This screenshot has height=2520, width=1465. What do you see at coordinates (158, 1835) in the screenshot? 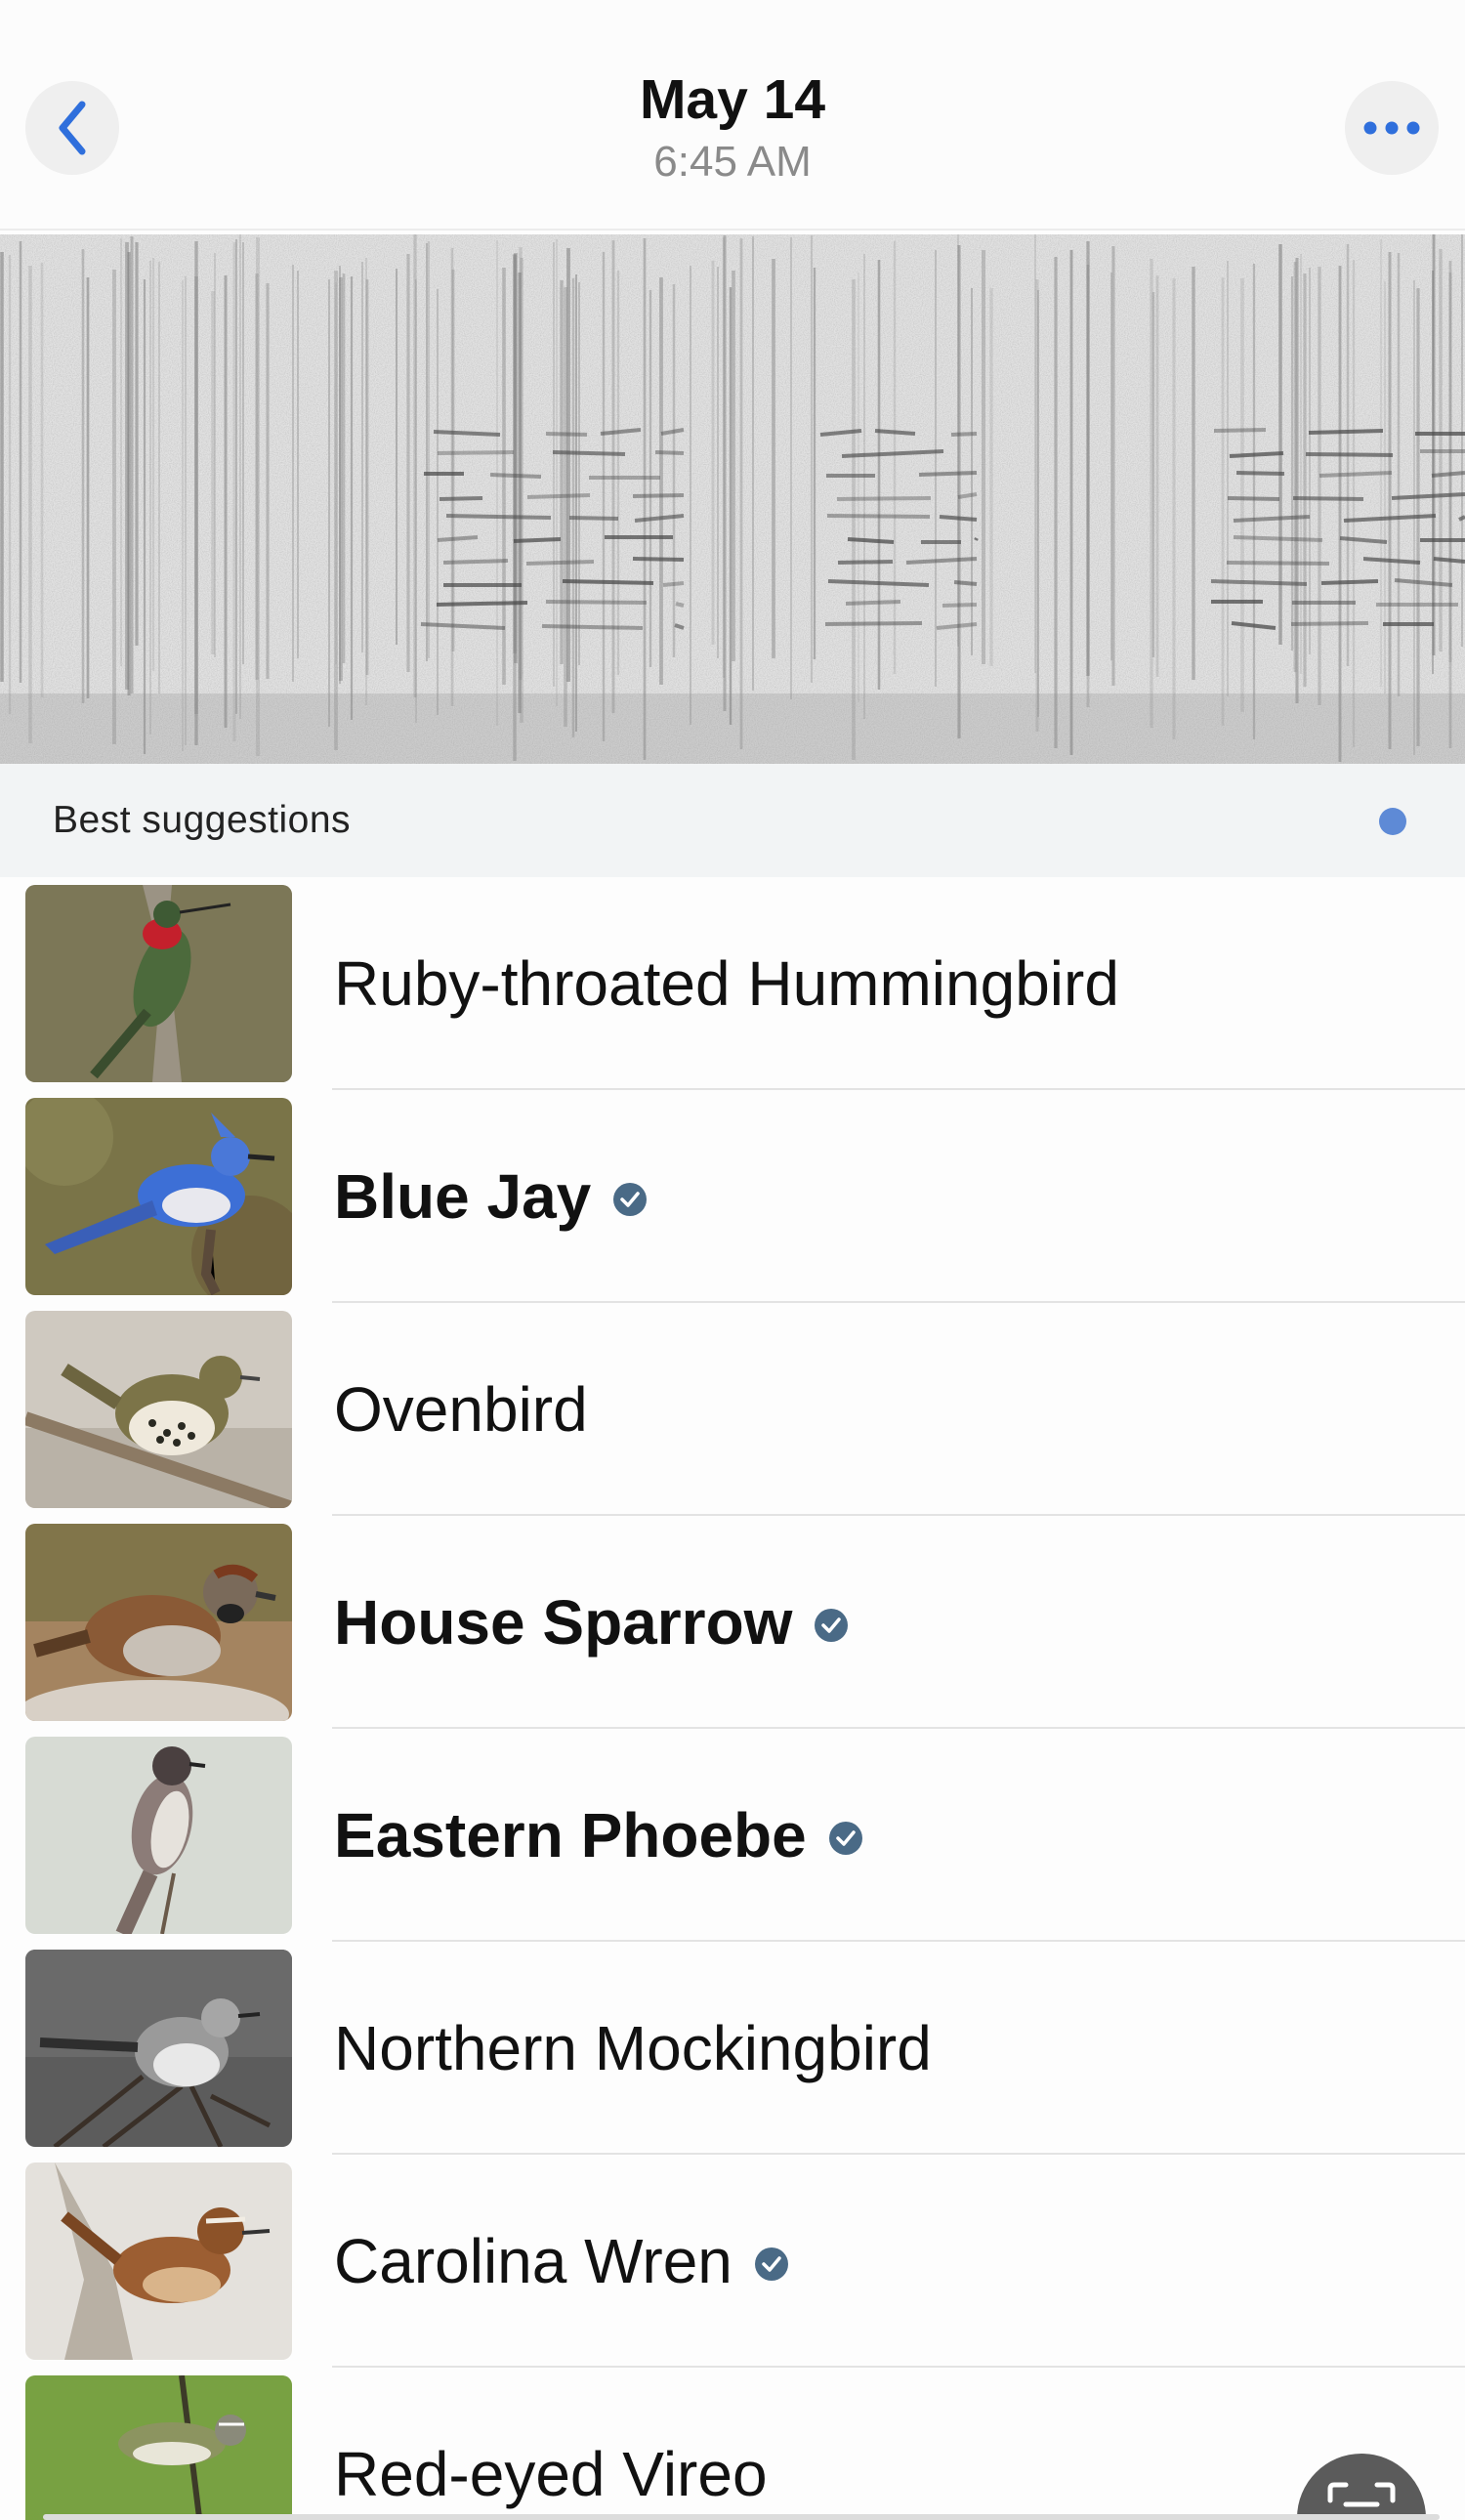
I see `eastern-phoebe-photo` at bounding box center [158, 1835].